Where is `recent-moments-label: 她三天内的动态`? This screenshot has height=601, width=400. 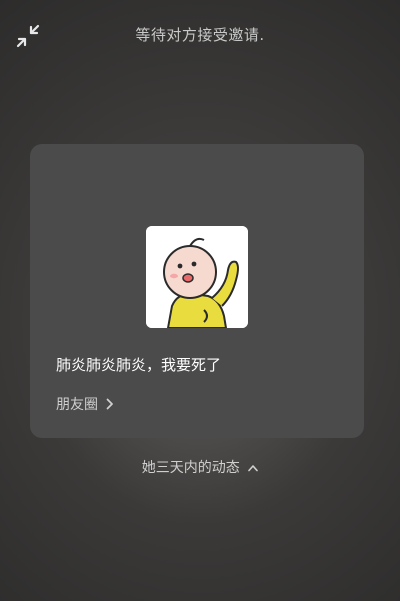 recent-moments-label: 她三天内的动态 is located at coordinates (190, 468).